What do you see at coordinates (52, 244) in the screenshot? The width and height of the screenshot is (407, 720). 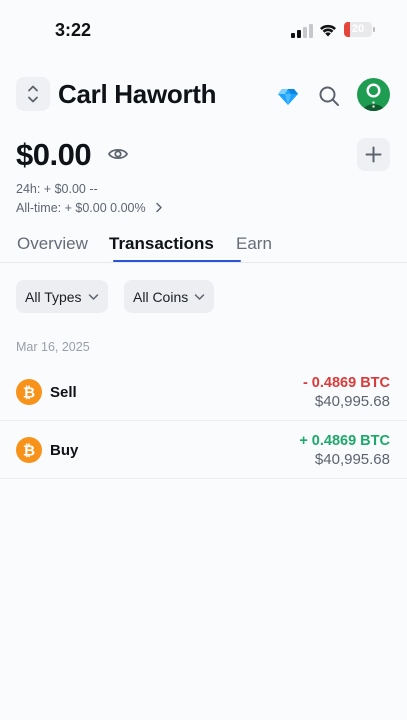 I see `tab-overview: Overview` at bounding box center [52, 244].